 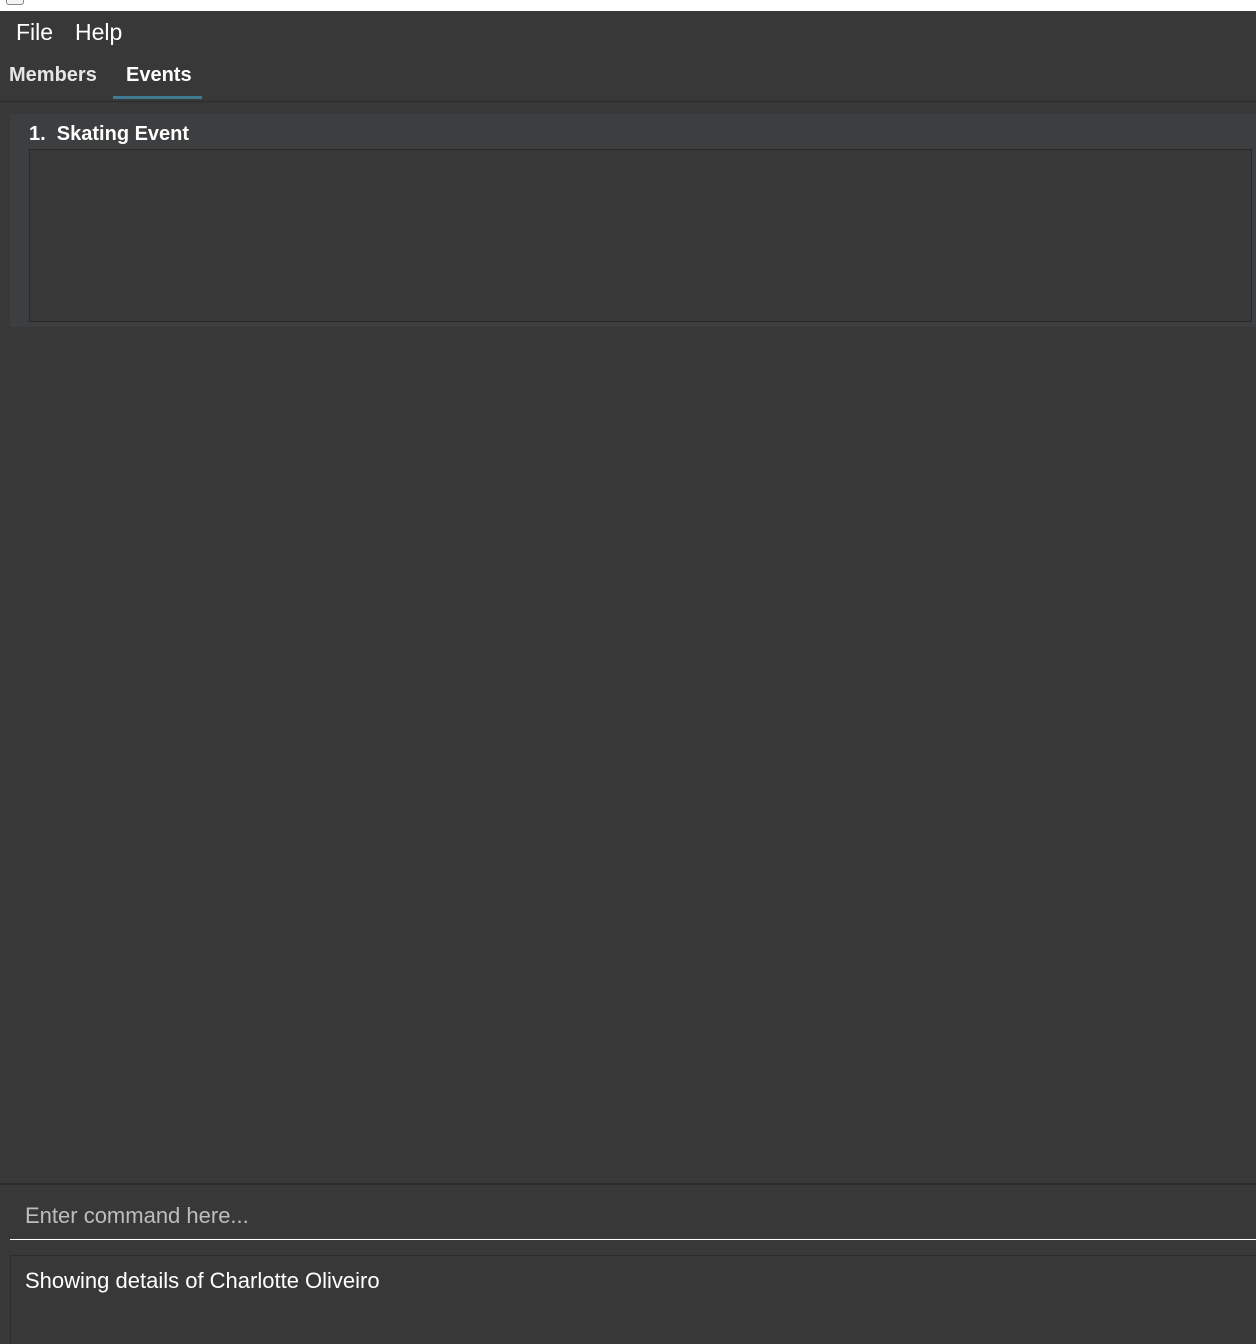 I want to click on menu-file: File, so click(x=34, y=32).